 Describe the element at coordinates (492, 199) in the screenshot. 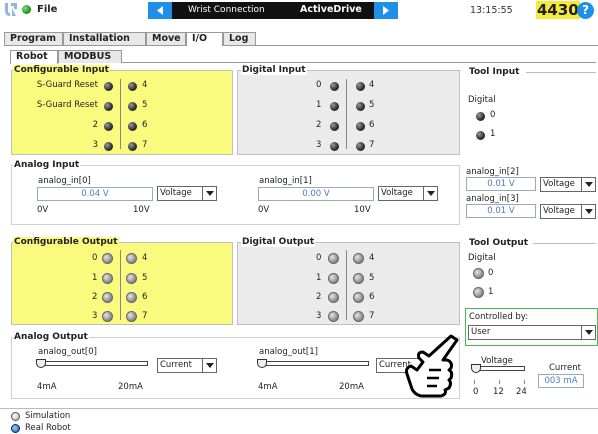

I see `analog-in-3-label: analog_in[3]` at that location.